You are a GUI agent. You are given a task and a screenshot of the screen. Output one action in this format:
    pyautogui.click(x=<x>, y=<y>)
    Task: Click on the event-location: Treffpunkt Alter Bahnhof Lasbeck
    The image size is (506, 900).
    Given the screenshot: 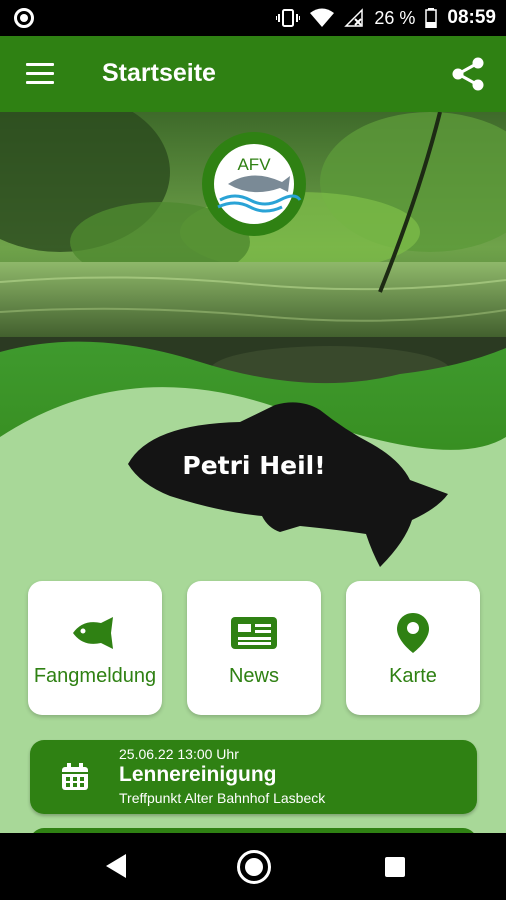 What is the action you would take?
    pyautogui.click(x=222, y=798)
    